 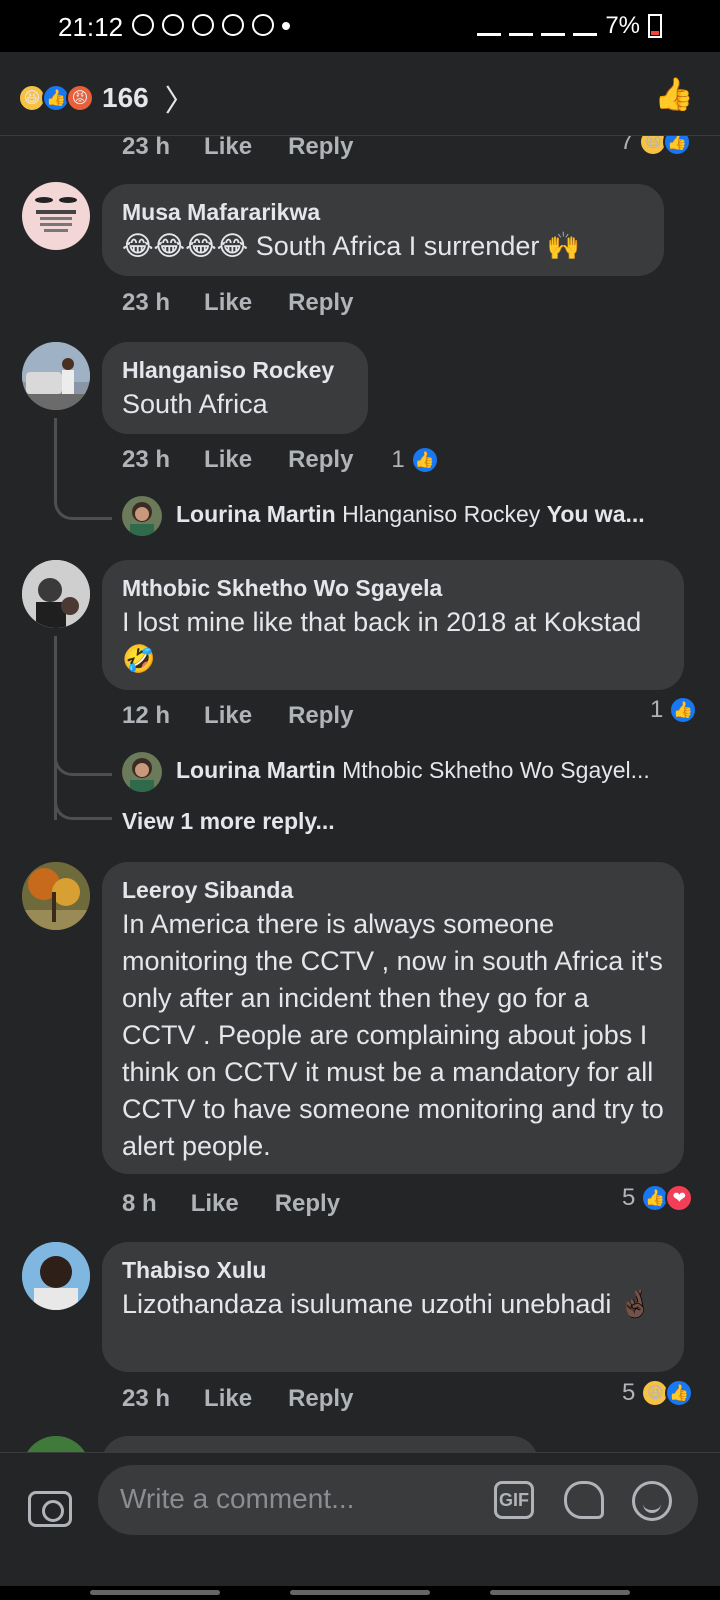 What do you see at coordinates (249, 1204) in the screenshot?
I see `comment-actions: 8 h Like Reply` at bounding box center [249, 1204].